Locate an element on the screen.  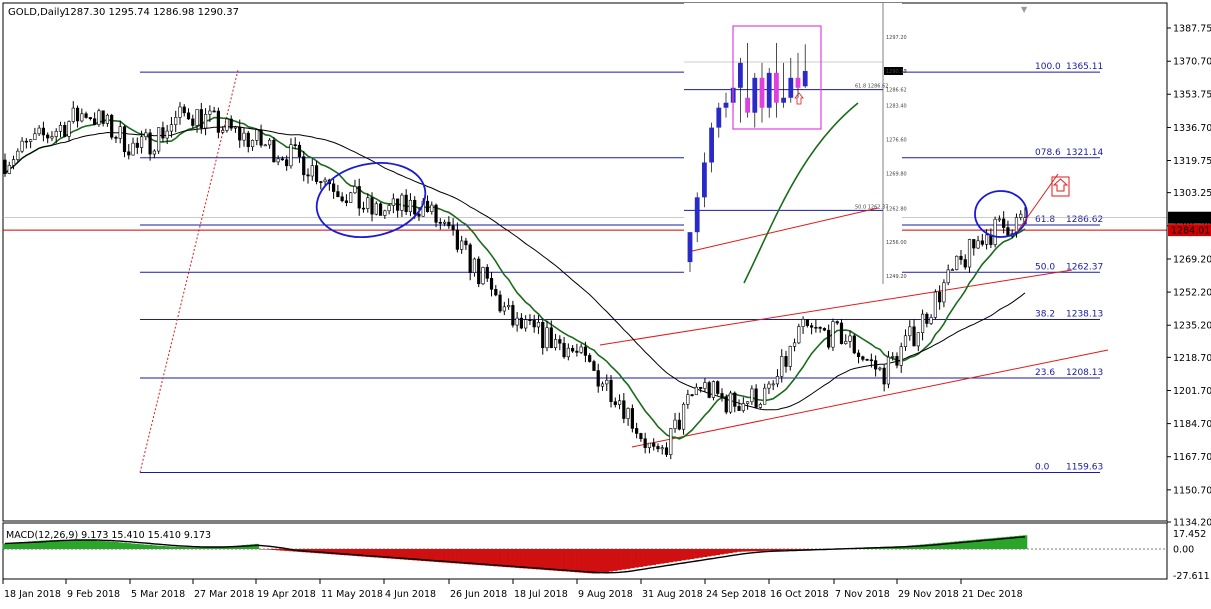
macd-label: MACD(12,26,9) 9.173 15.410 15.410 9.173 is located at coordinates (108, 535).